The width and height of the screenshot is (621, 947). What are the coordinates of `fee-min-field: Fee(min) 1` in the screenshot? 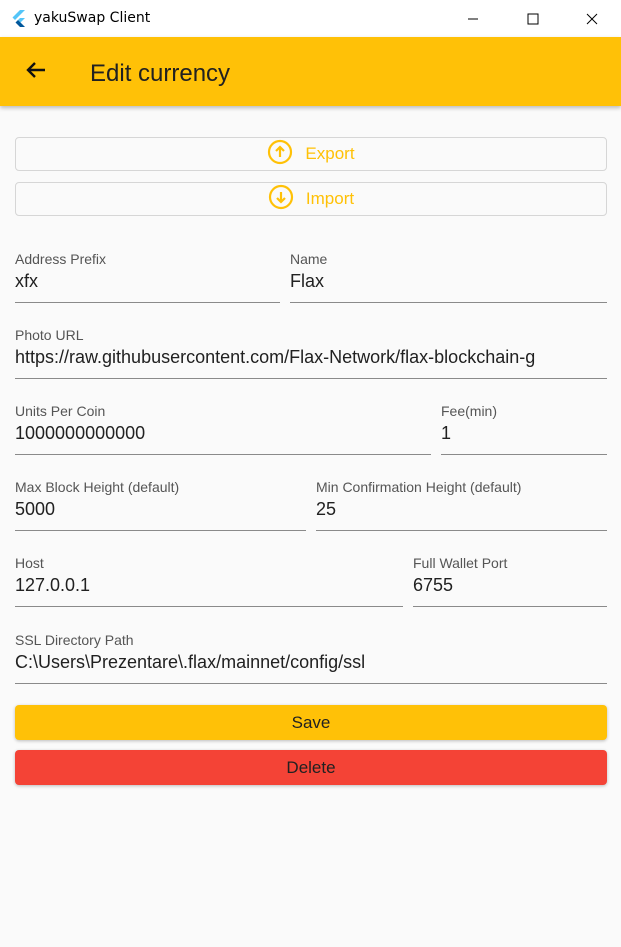 It's located at (524, 429).